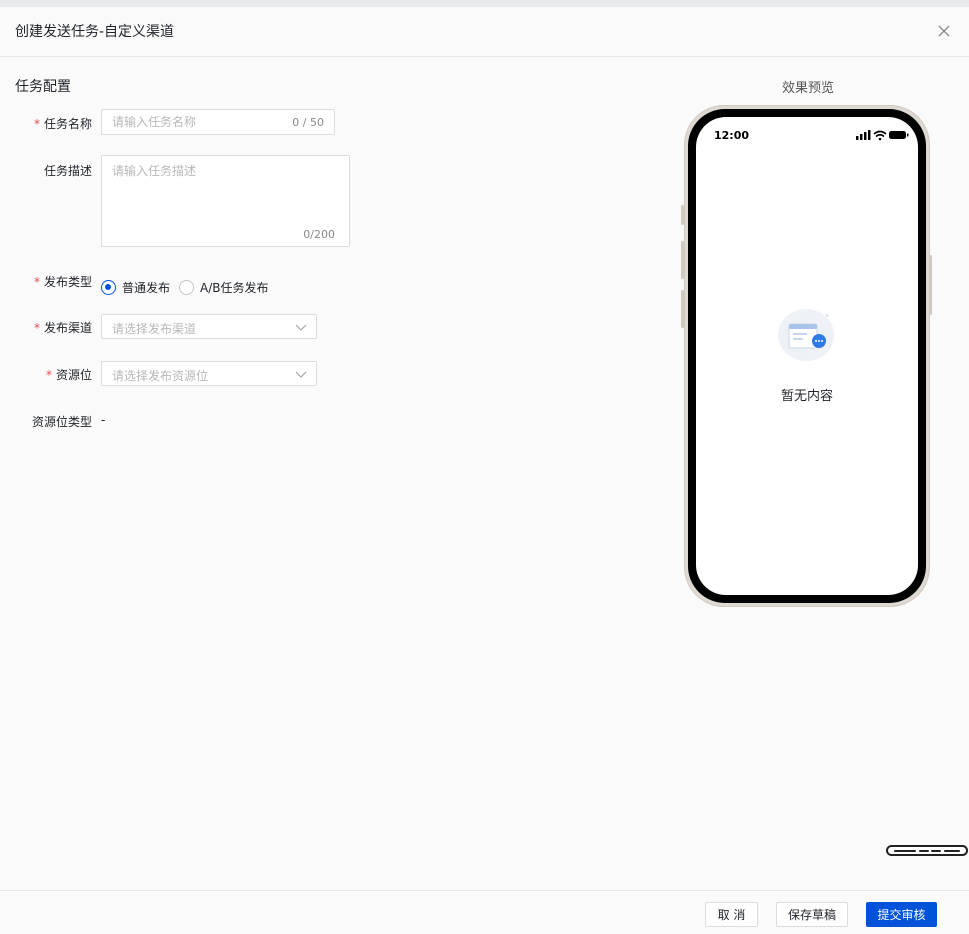  What do you see at coordinates (197, 122) in the screenshot?
I see `task-name-input` at bounding box center [197, 122].